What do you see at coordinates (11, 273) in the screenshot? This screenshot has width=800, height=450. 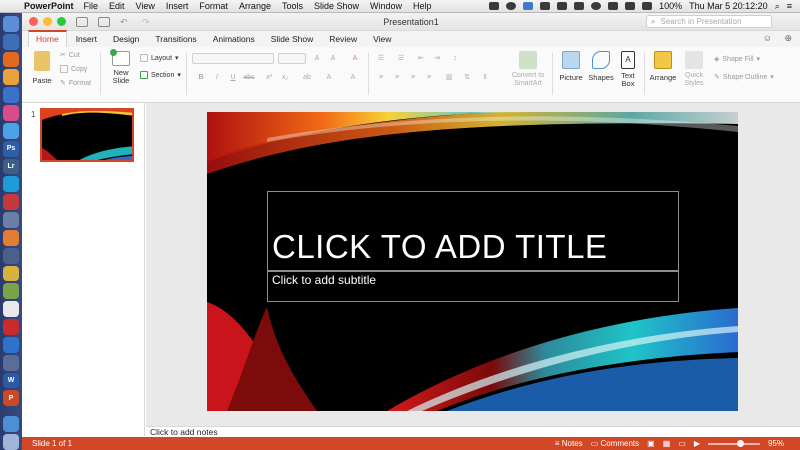 I see `utility-icon` at bounding box center [11, 273].